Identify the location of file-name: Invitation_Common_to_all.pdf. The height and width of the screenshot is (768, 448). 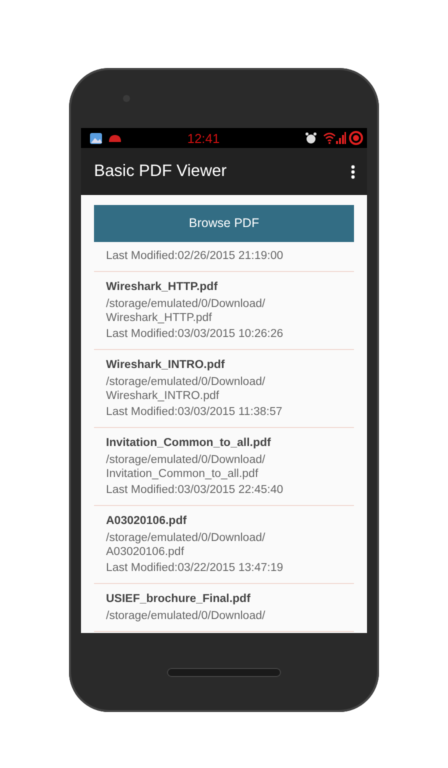
(189, 443).